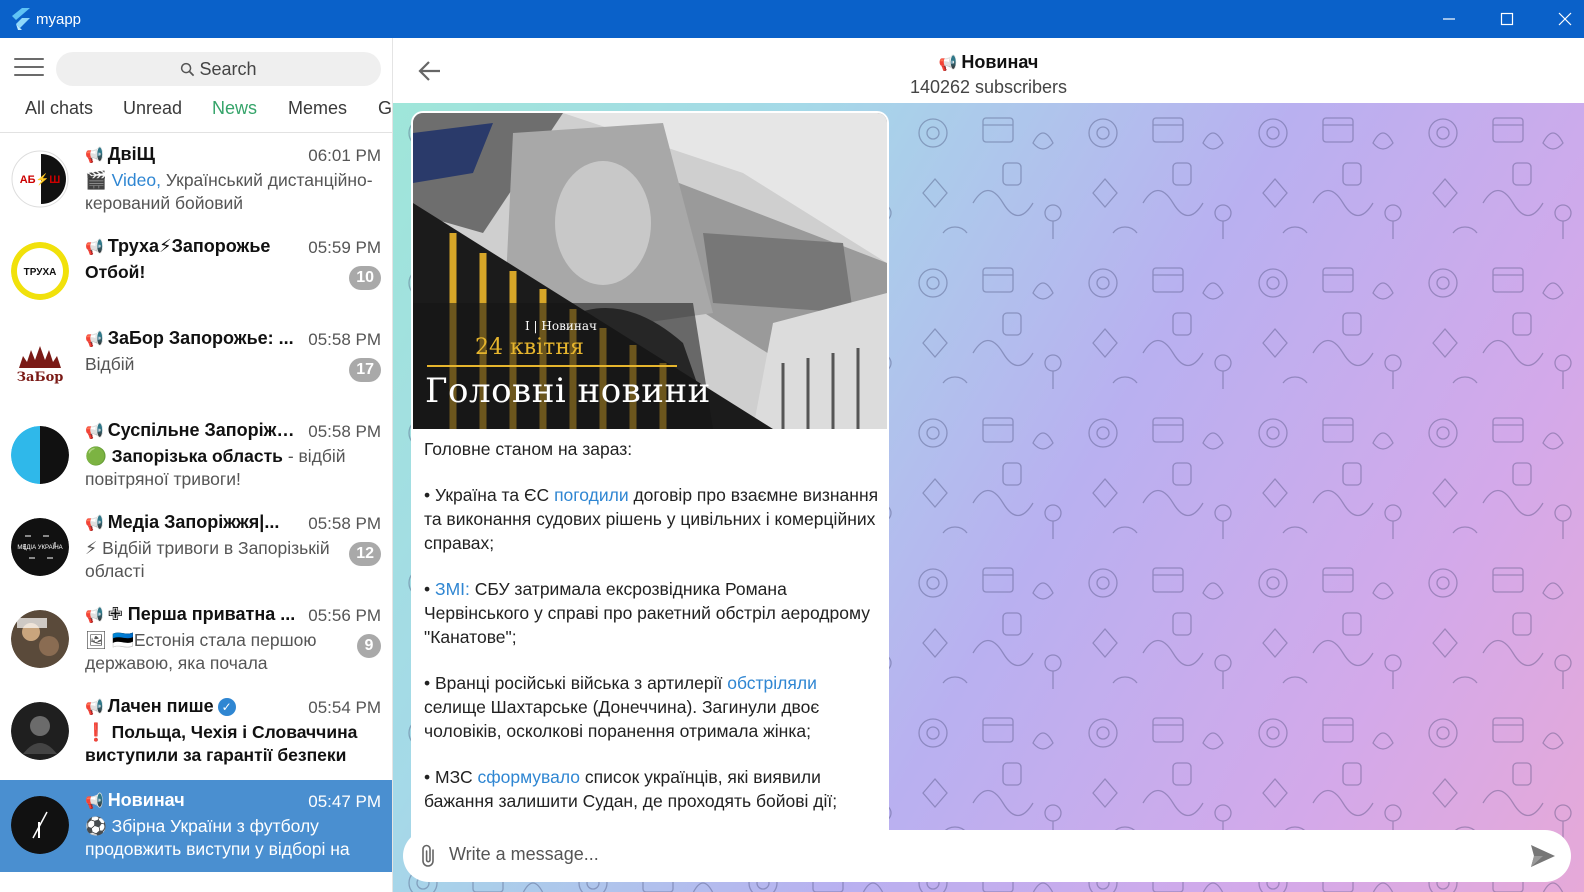 Image resolution: width=1584 pixels, height=892 pixels. Describe the element at coordinates (234, 108) in the screenshot. I see `tab-news: News` at that location.